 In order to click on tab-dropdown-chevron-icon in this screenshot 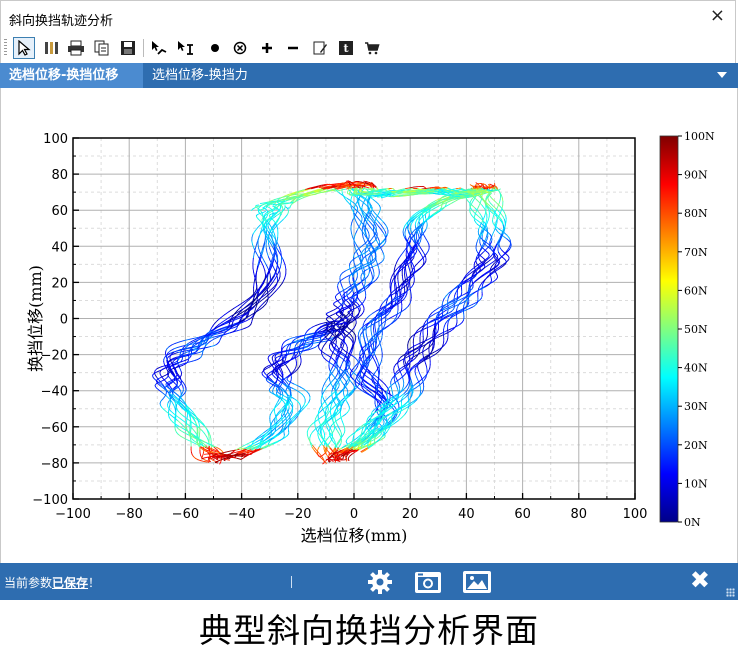, I will do `click(722, 75)`.